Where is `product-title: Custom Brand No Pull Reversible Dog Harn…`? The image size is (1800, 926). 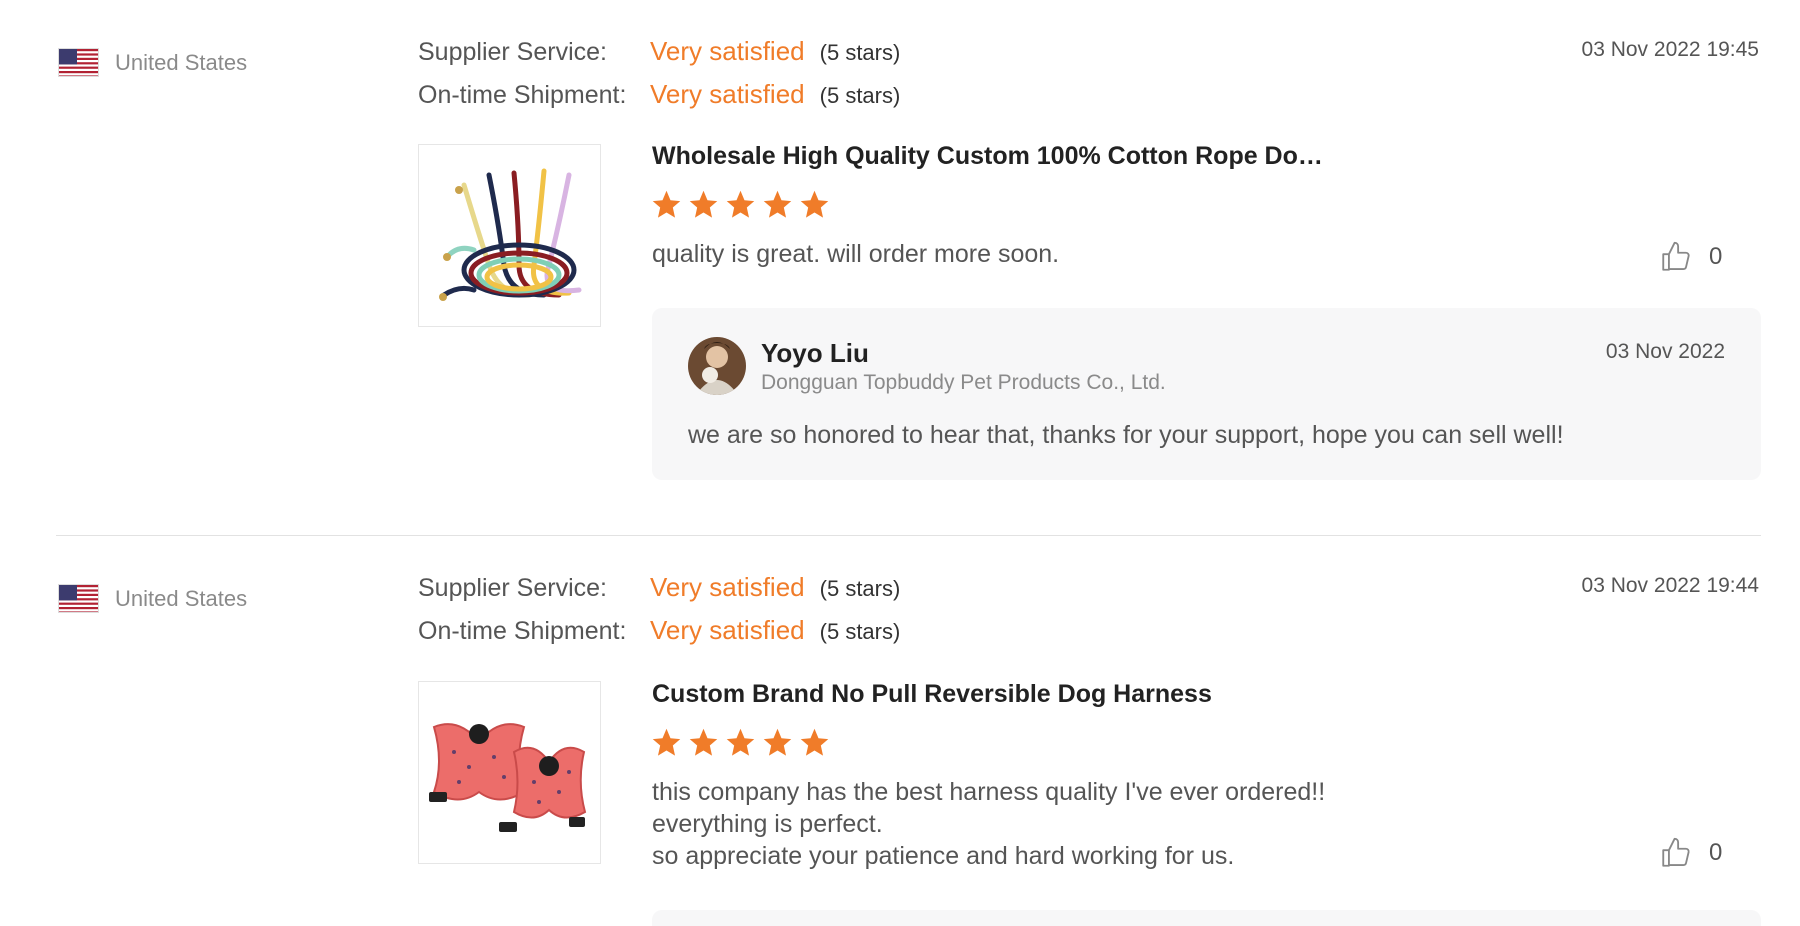
product-title: Custom Brand No Pull Reversible Dog Harn… is located at coordinates (932, 694).